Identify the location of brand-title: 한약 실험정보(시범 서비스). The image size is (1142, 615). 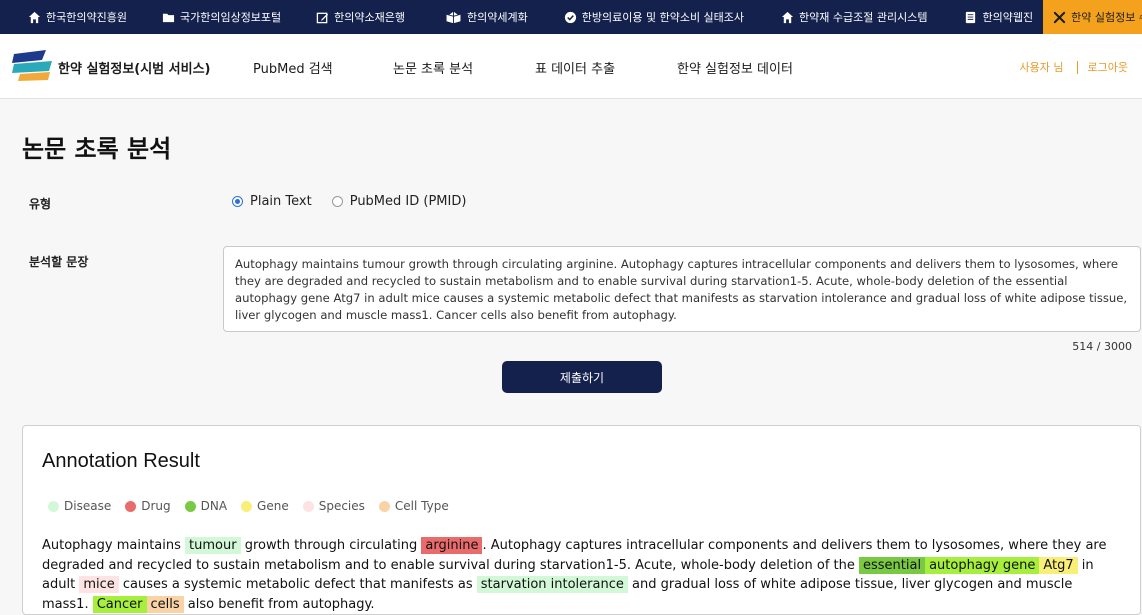
(134, 67).